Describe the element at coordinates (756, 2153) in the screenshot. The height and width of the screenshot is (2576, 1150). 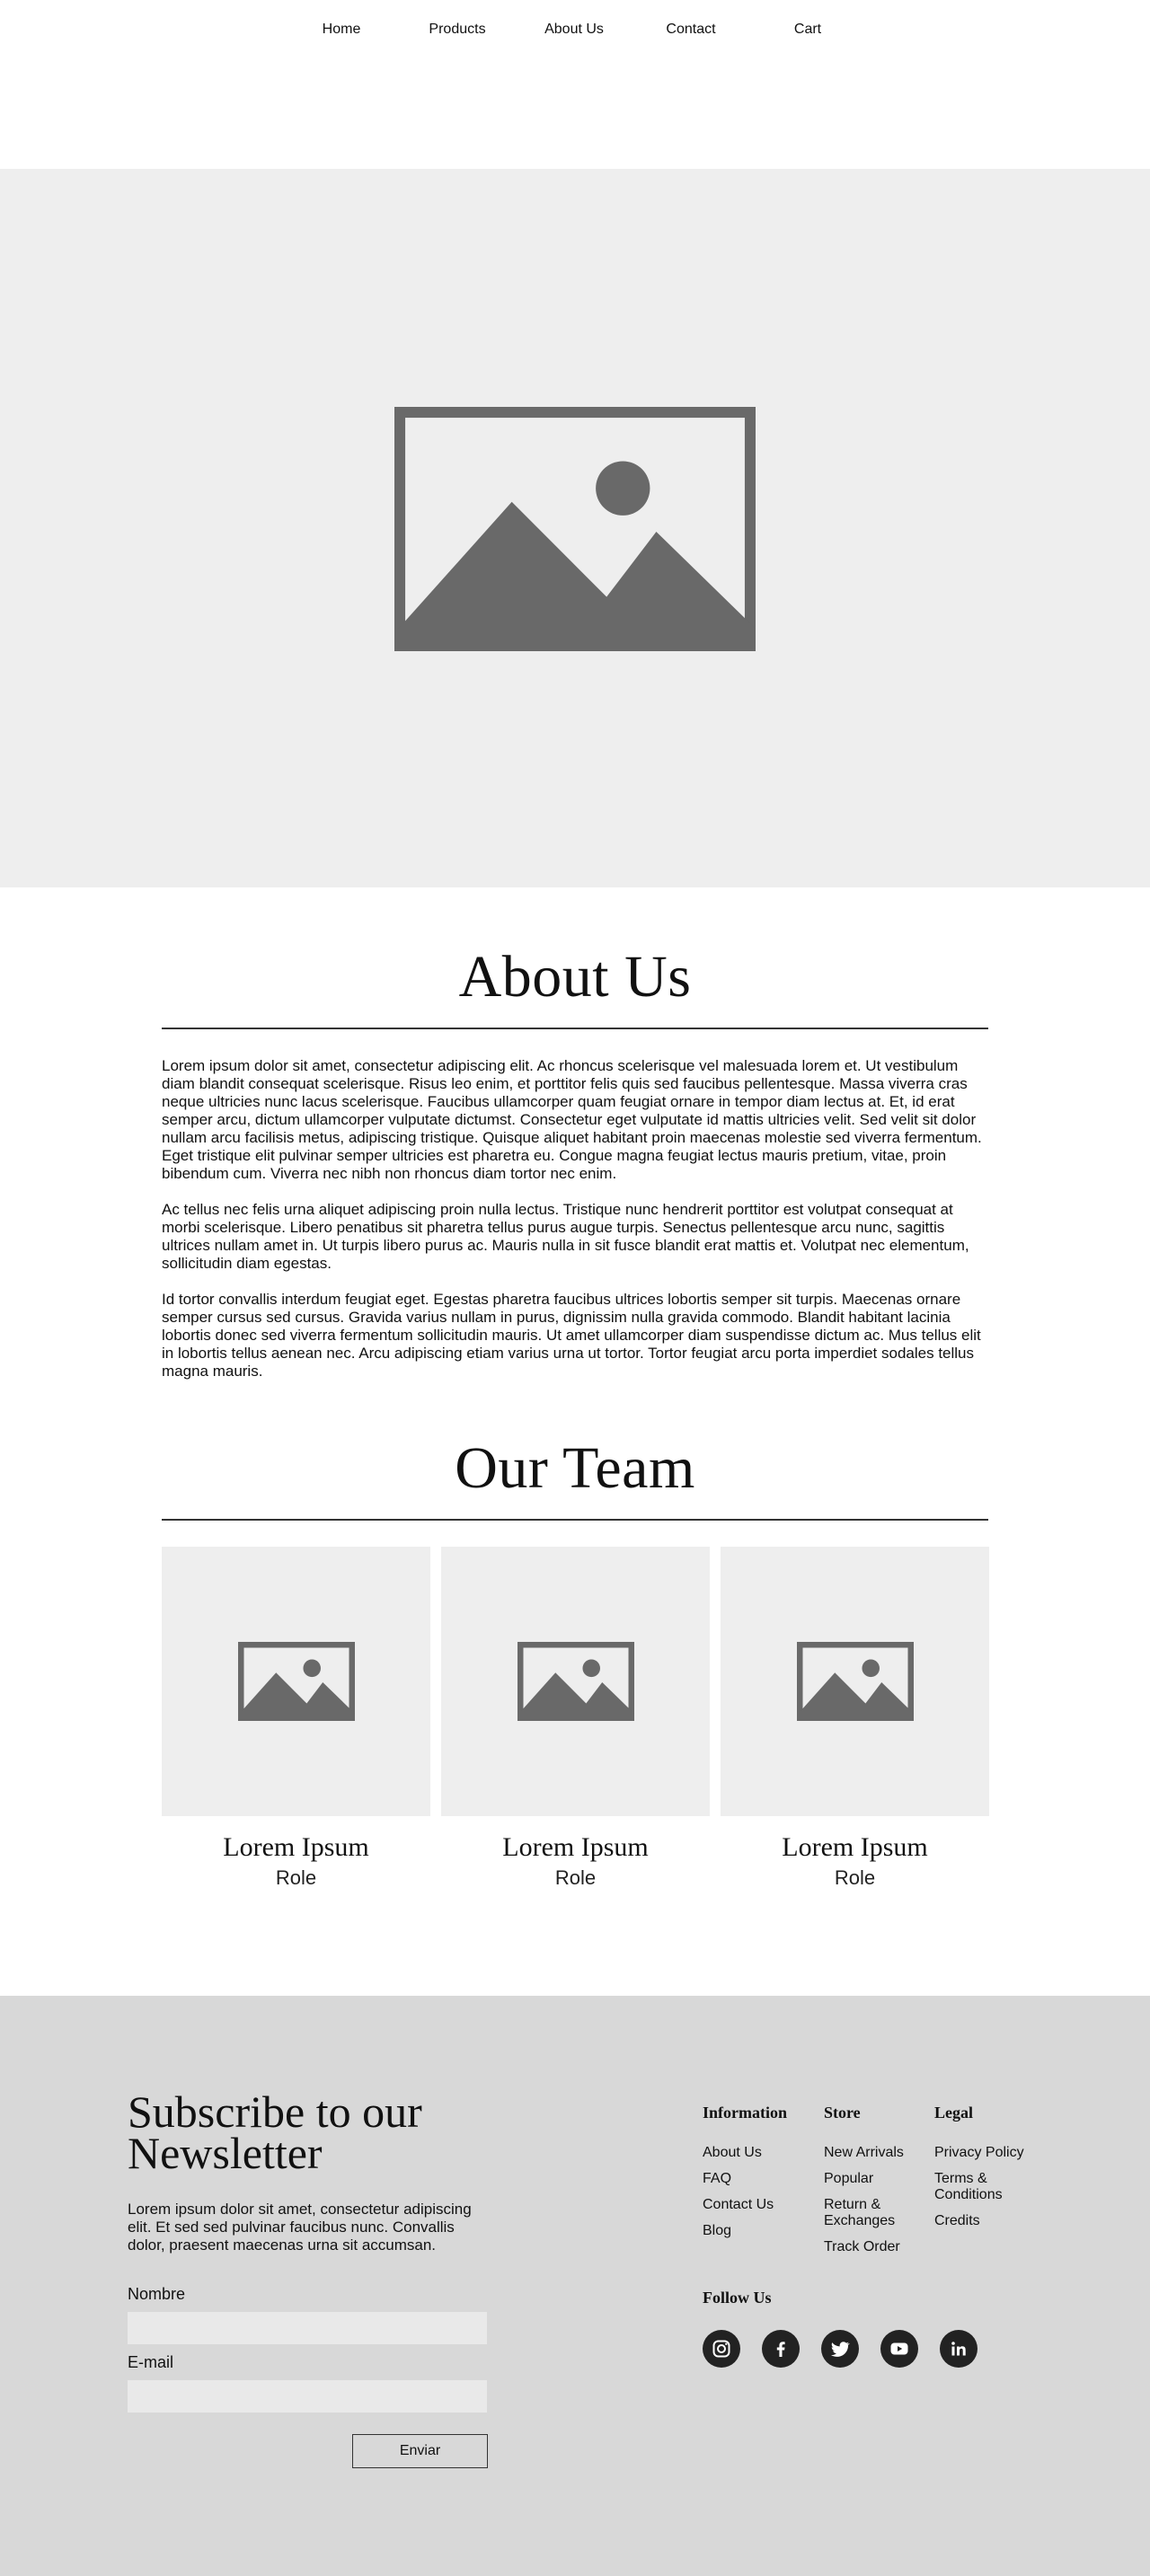
I see `footer-link-about-us: About Us` at that location.